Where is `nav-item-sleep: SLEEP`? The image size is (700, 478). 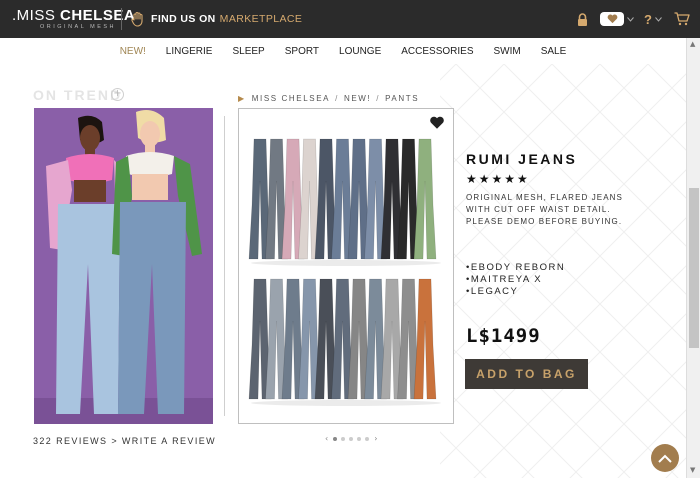
nav-item-sleep: SLEEP is located at coordinates (248, 51).